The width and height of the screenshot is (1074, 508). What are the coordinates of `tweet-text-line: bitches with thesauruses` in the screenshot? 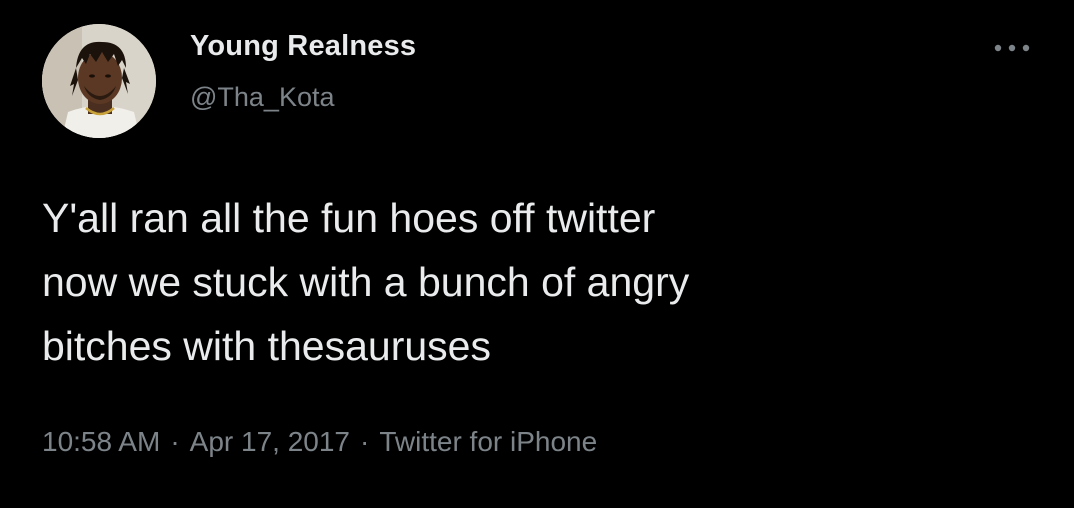 It's located at (266, 346).